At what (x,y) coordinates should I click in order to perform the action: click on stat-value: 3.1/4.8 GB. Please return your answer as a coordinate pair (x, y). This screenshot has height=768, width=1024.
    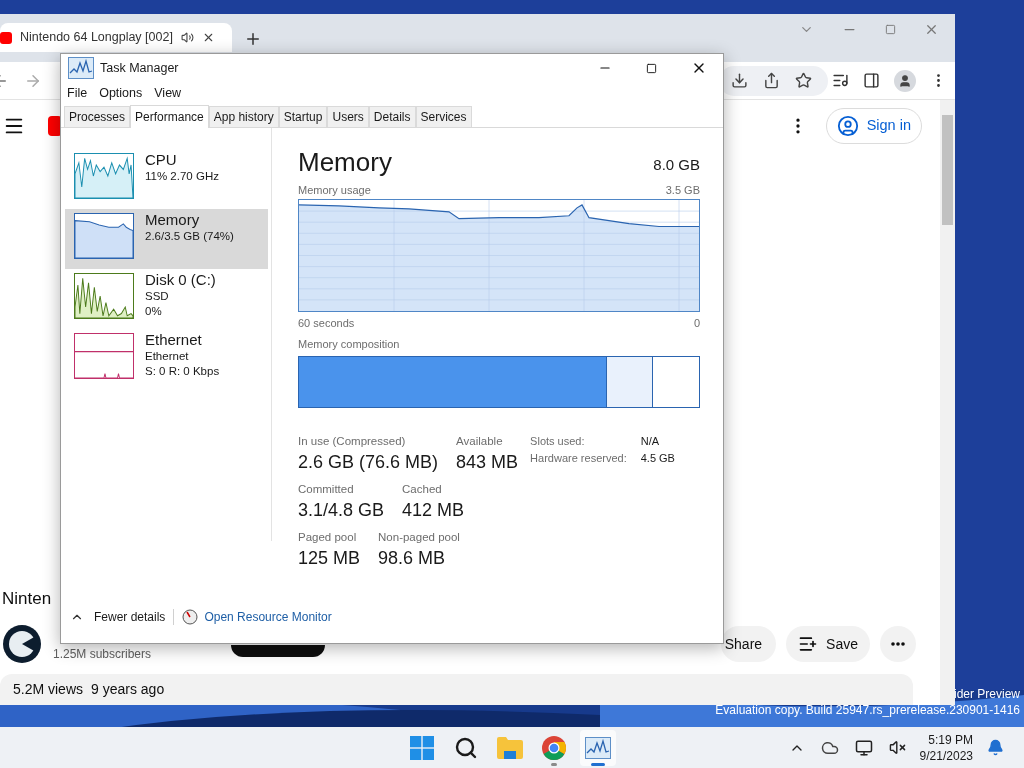
    Looking at the image, I should click on (341, 510).